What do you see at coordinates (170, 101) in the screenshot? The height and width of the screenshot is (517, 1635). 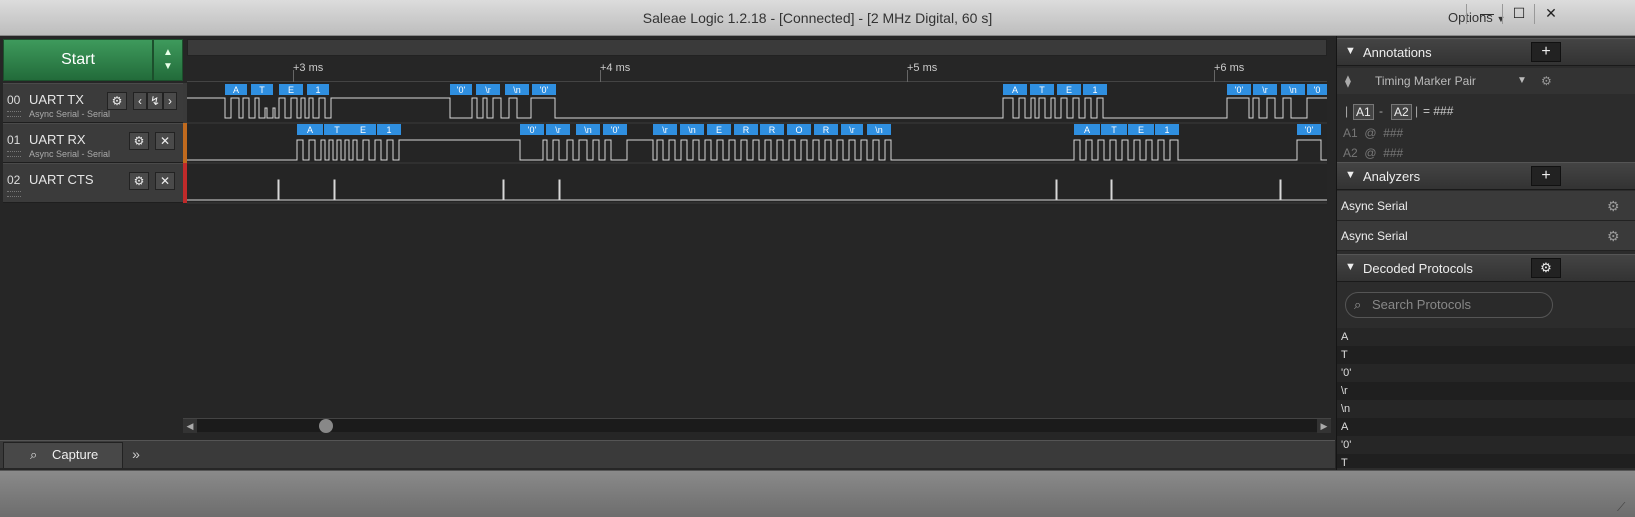 I see `next-edge-button: ›` at bounding box center [170, 101].